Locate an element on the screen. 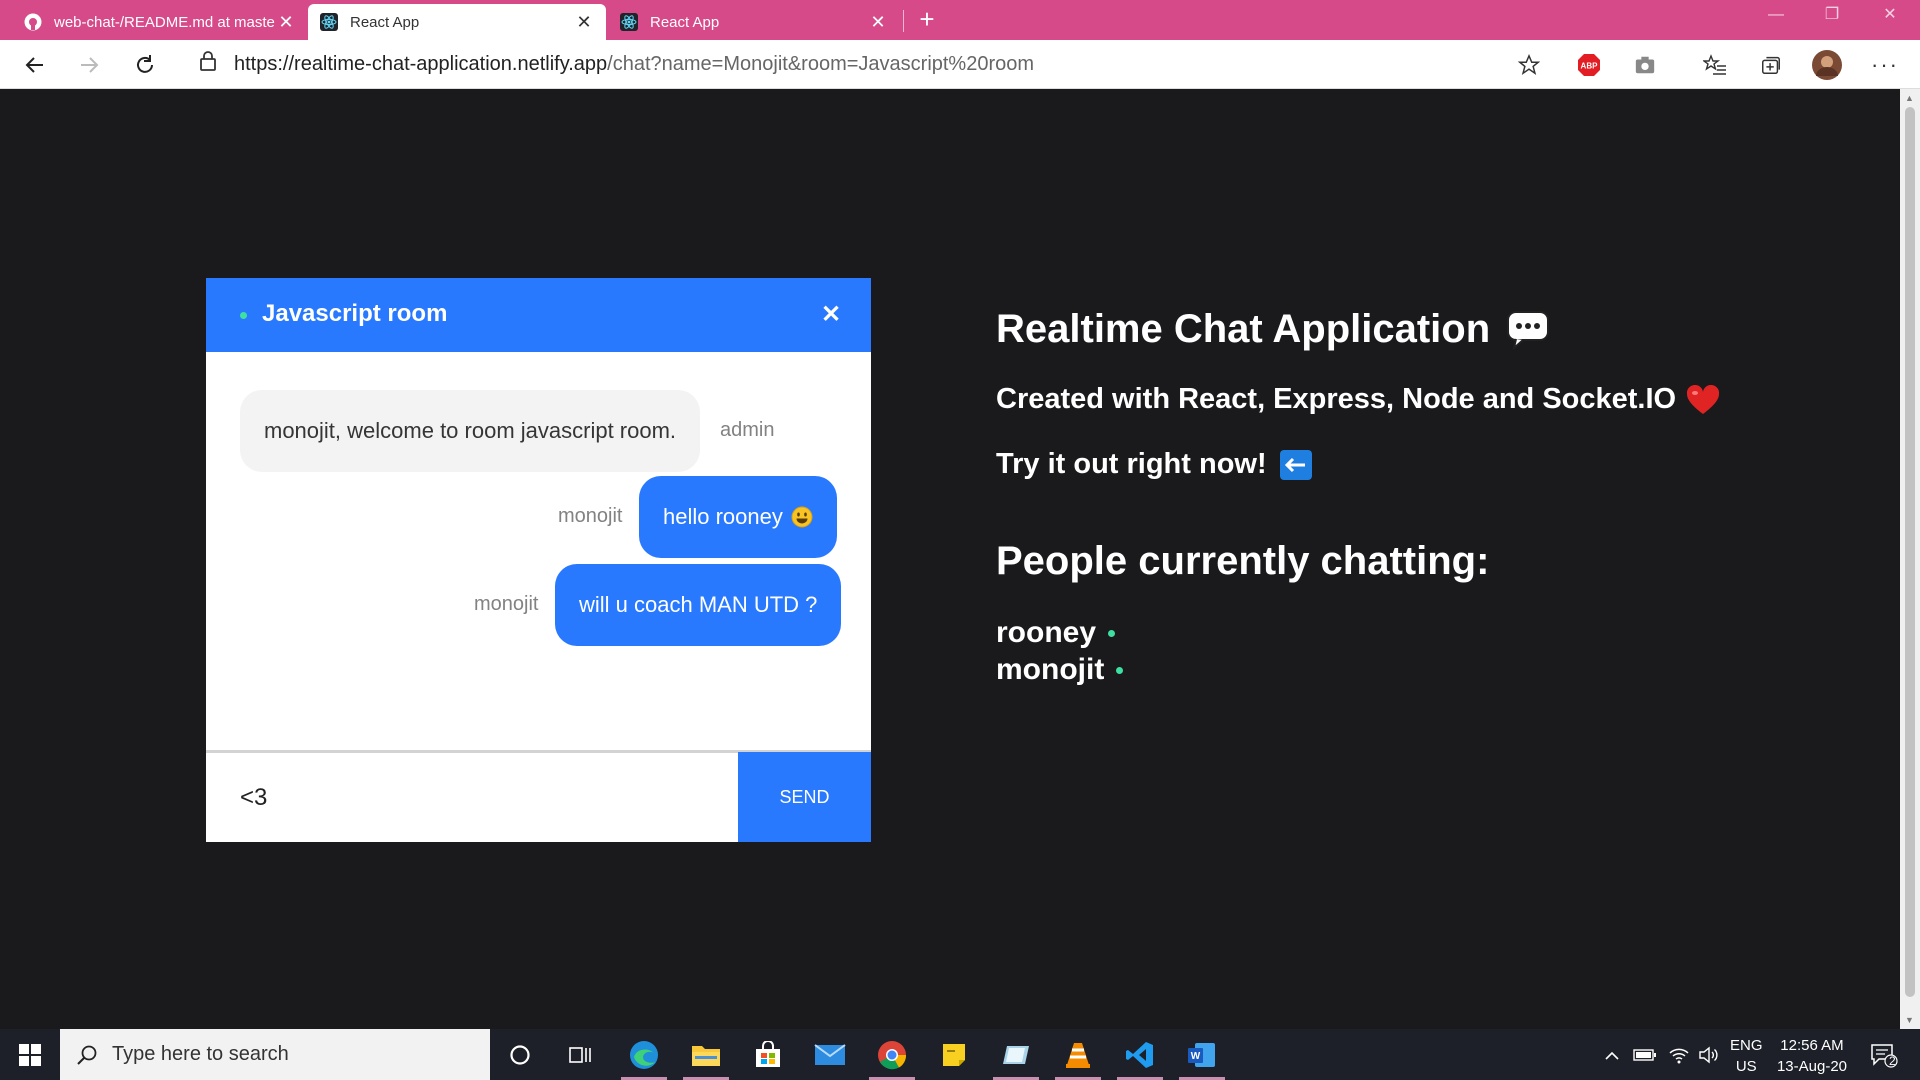 Image resolution: width=1920 pixels, height=1080 pixels. forward-button is located at coordinates (89, 65).